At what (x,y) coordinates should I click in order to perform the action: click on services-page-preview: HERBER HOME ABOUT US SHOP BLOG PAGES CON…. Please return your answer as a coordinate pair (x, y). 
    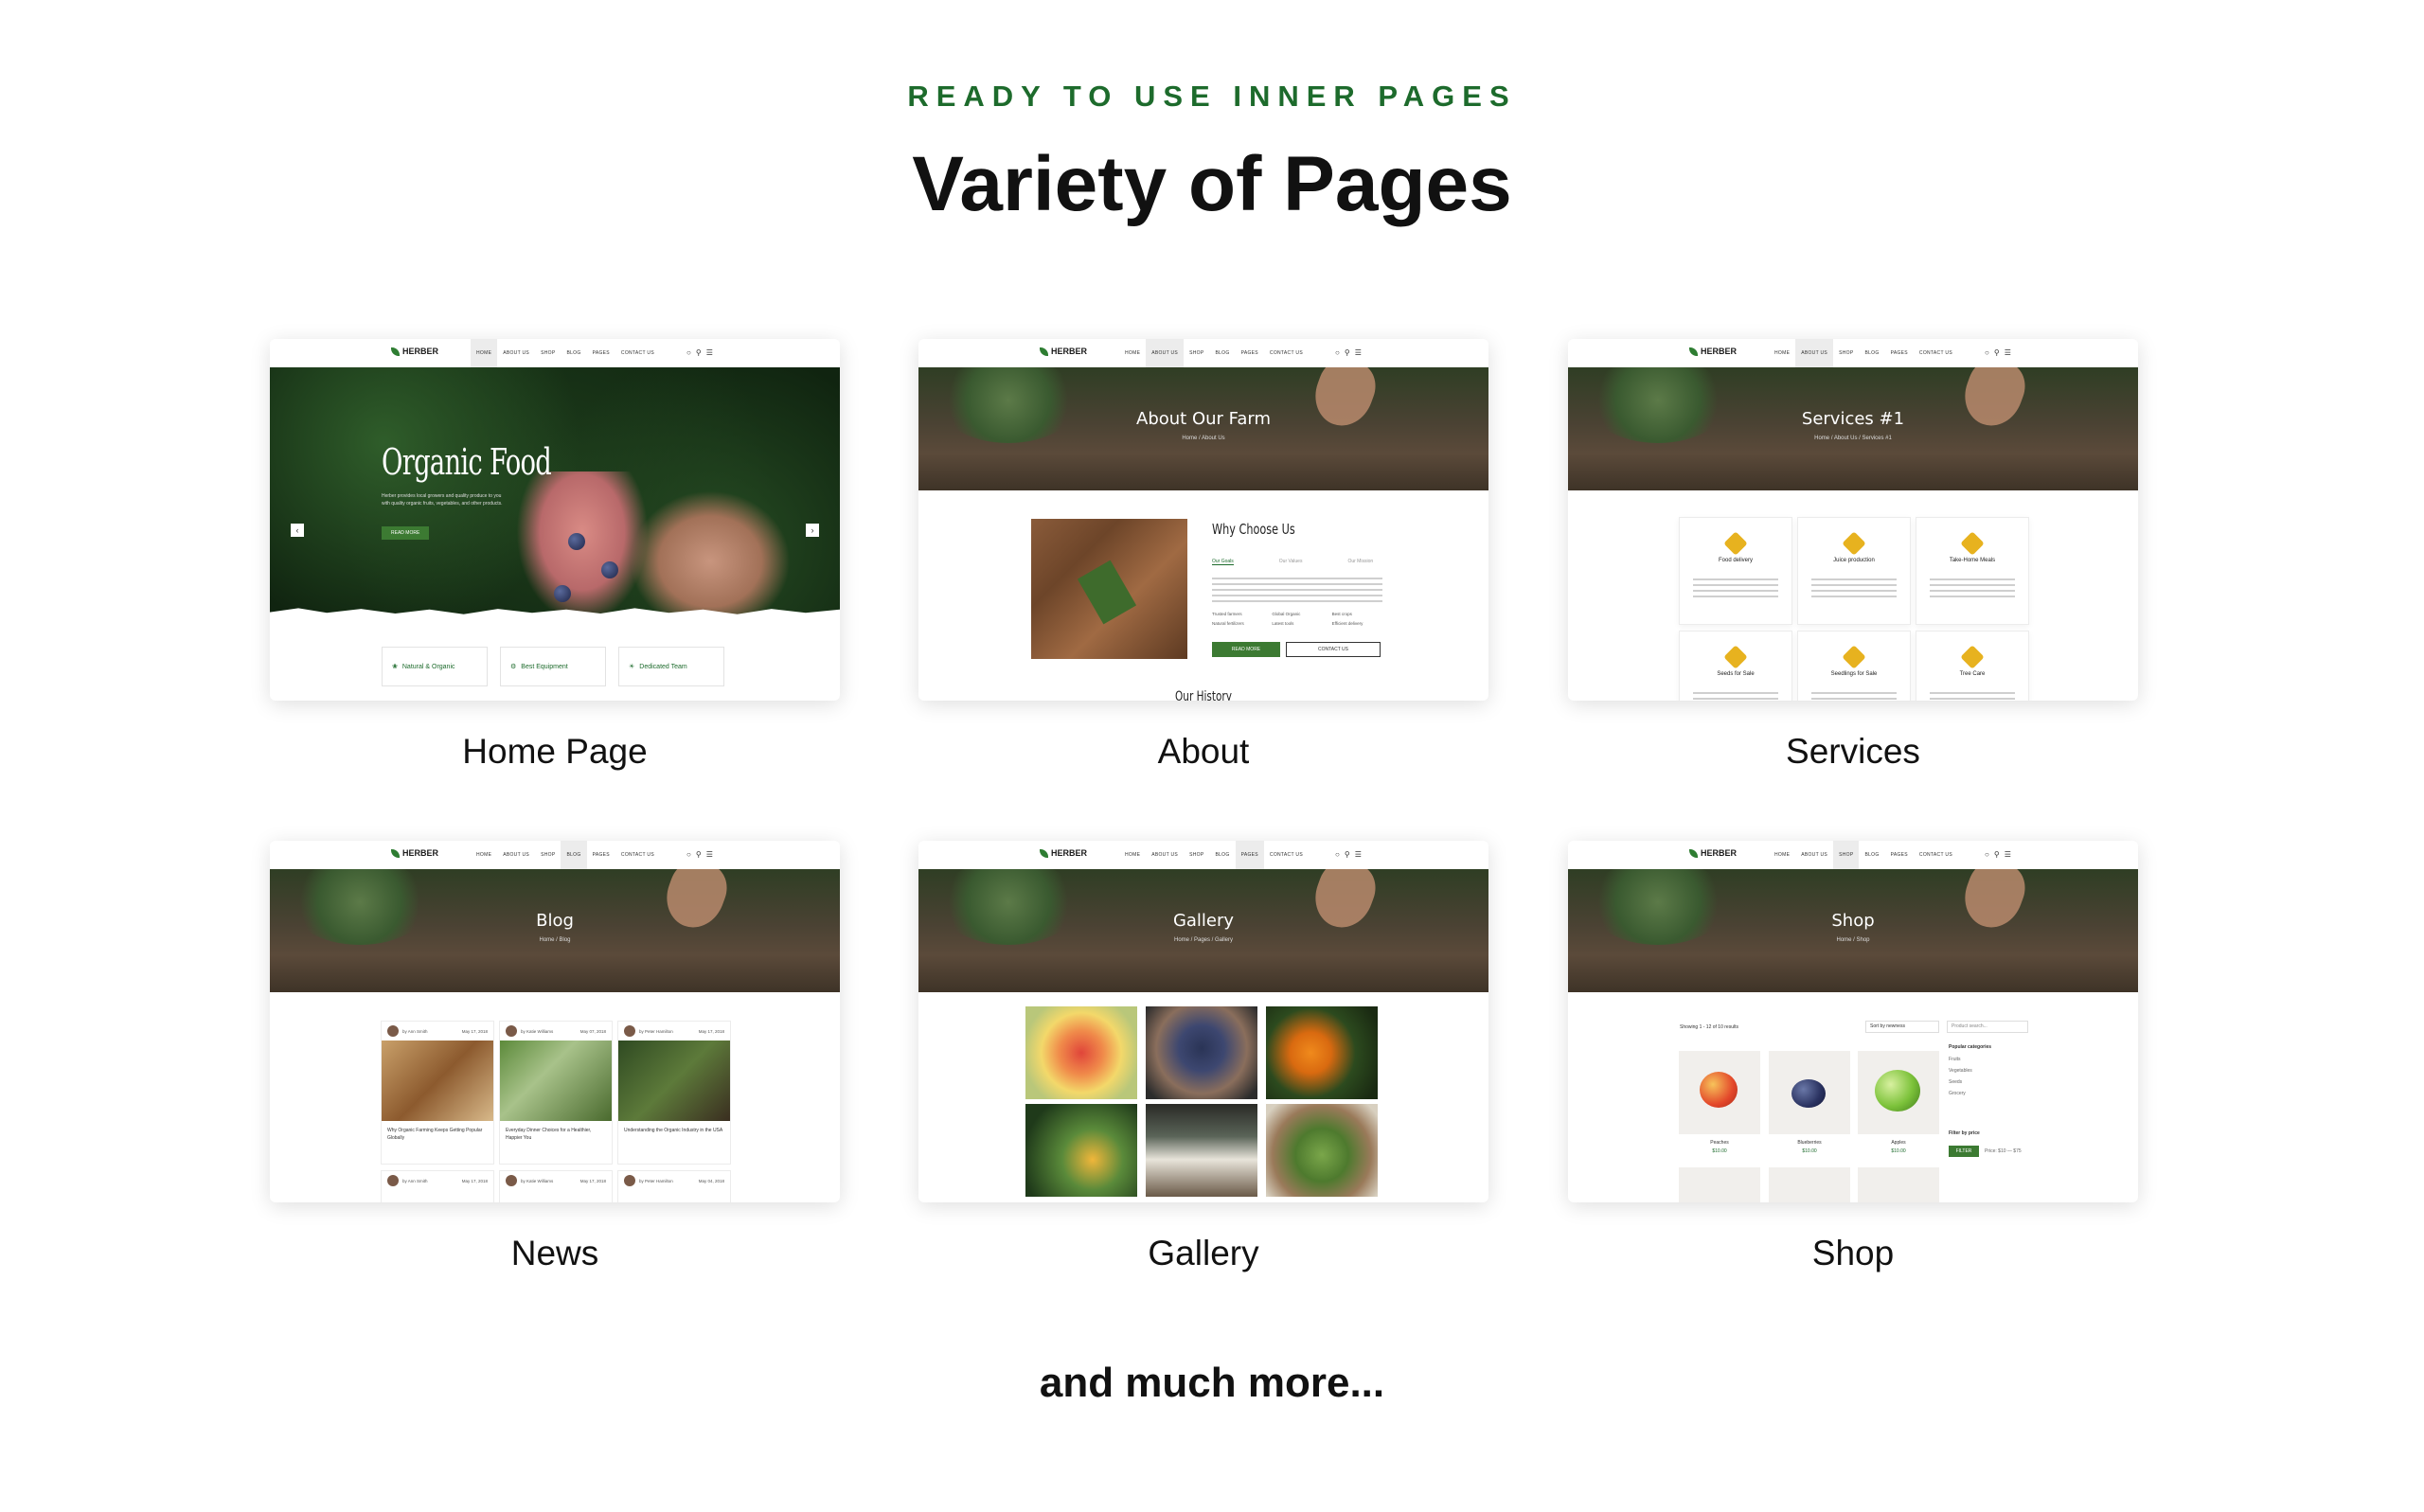
    Looking at the image, I should click on (1853, 520).